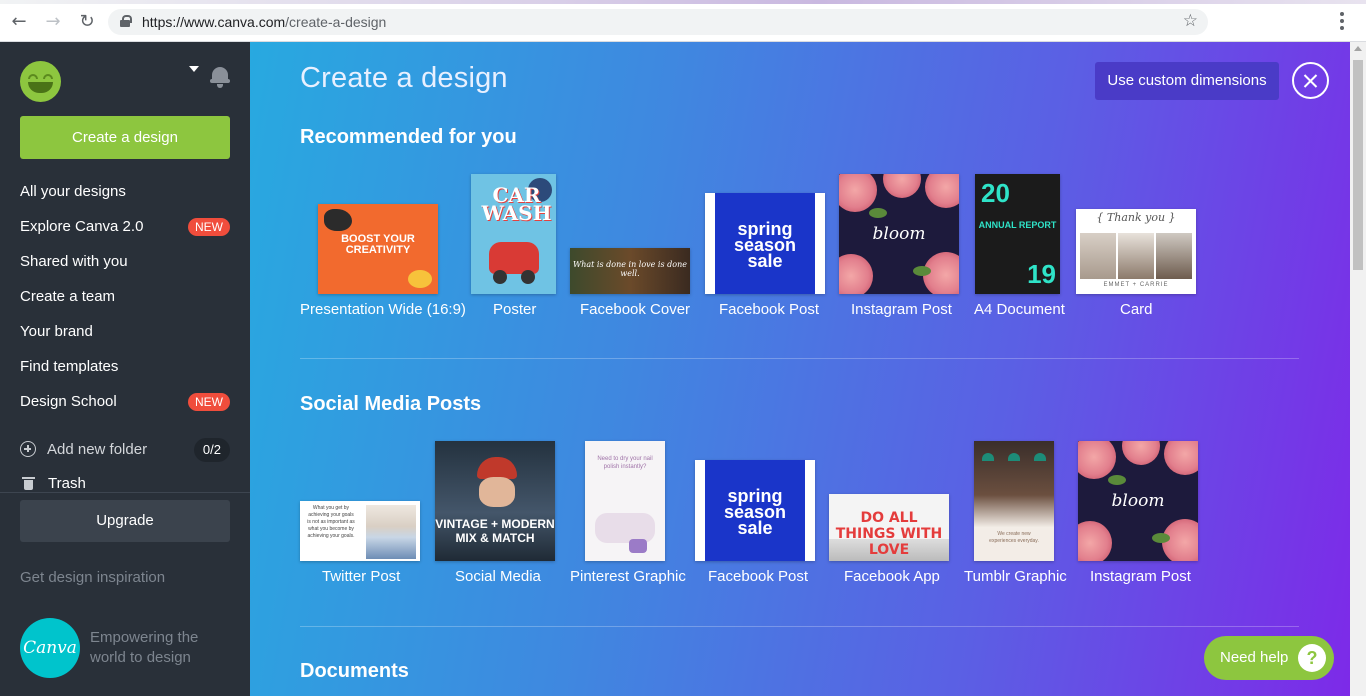 The width and height of the screenshot is (1366, 696). Describe the element at coordinates (995, 193) in the screenshot. I see `thumbnail-text: 20` at that location.